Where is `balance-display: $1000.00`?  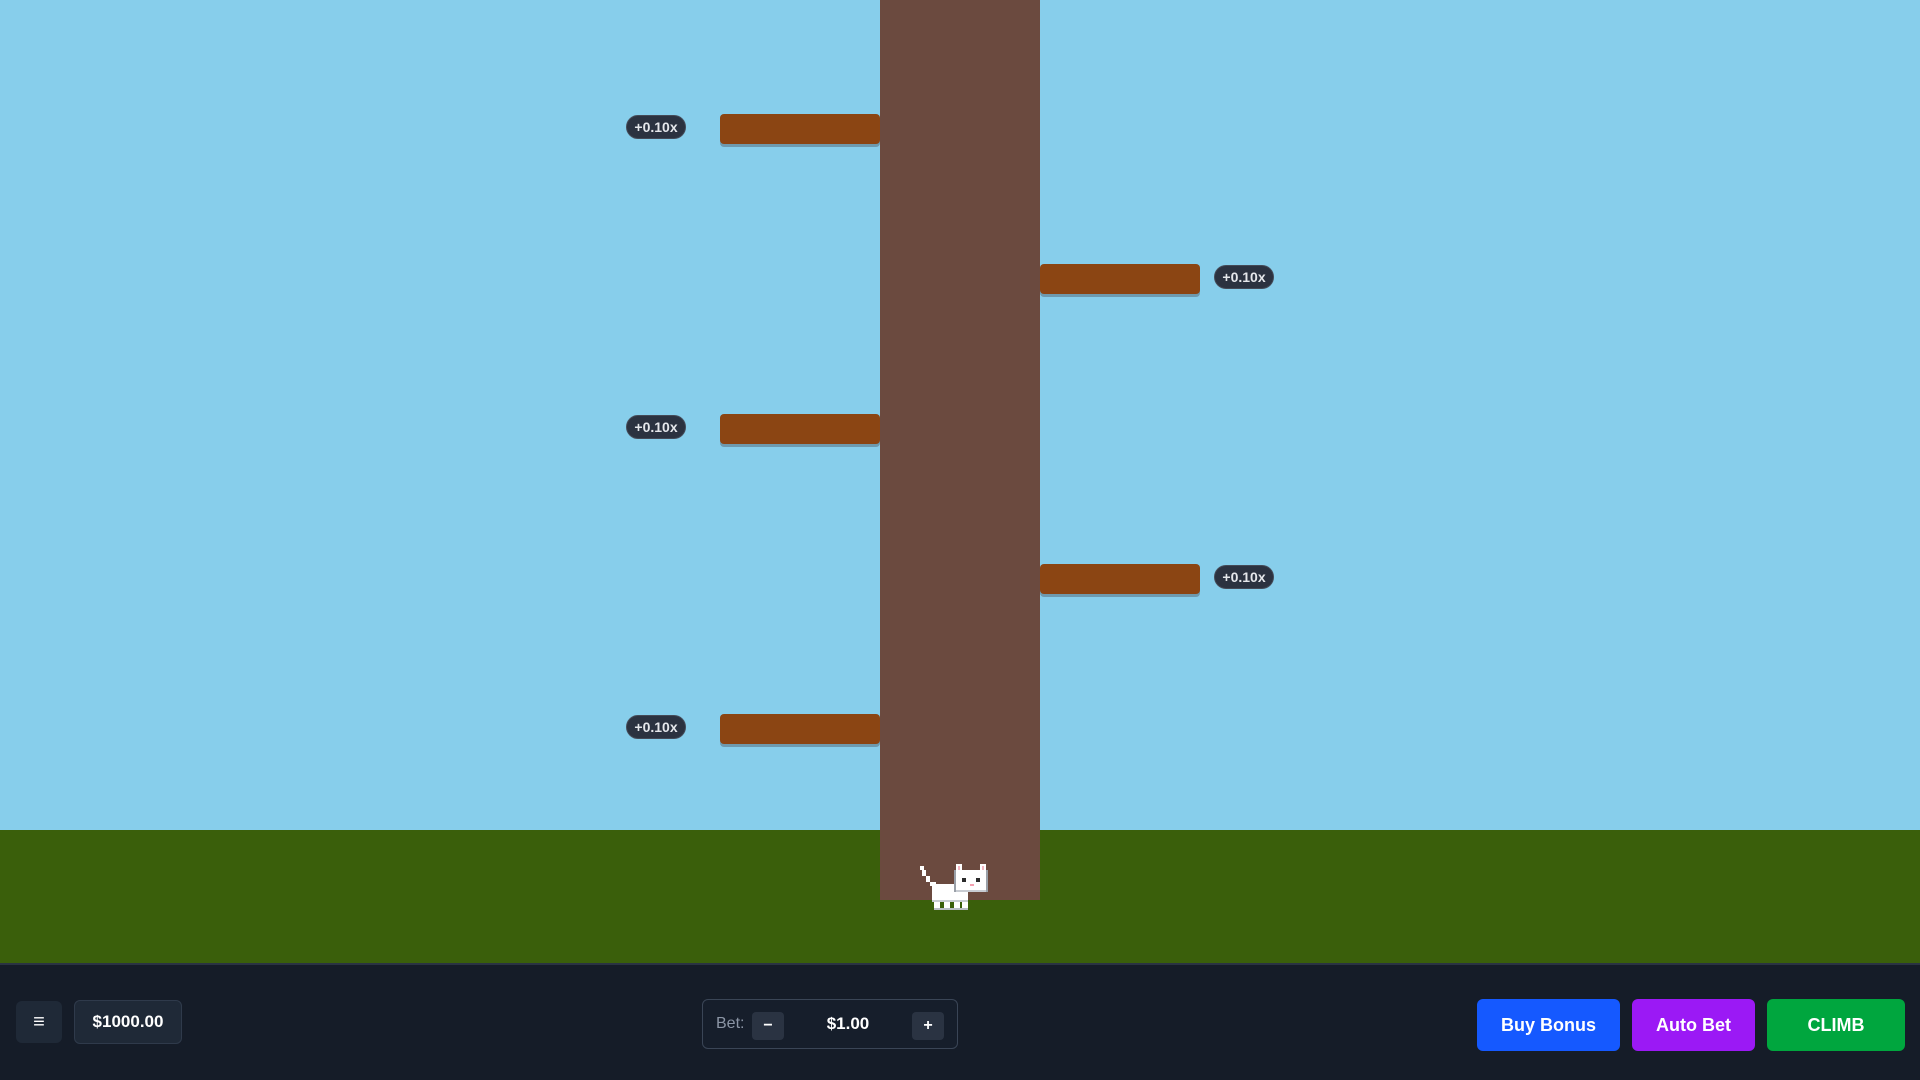
balance-display: $1000.00 is located at coordinates (128, 1022).